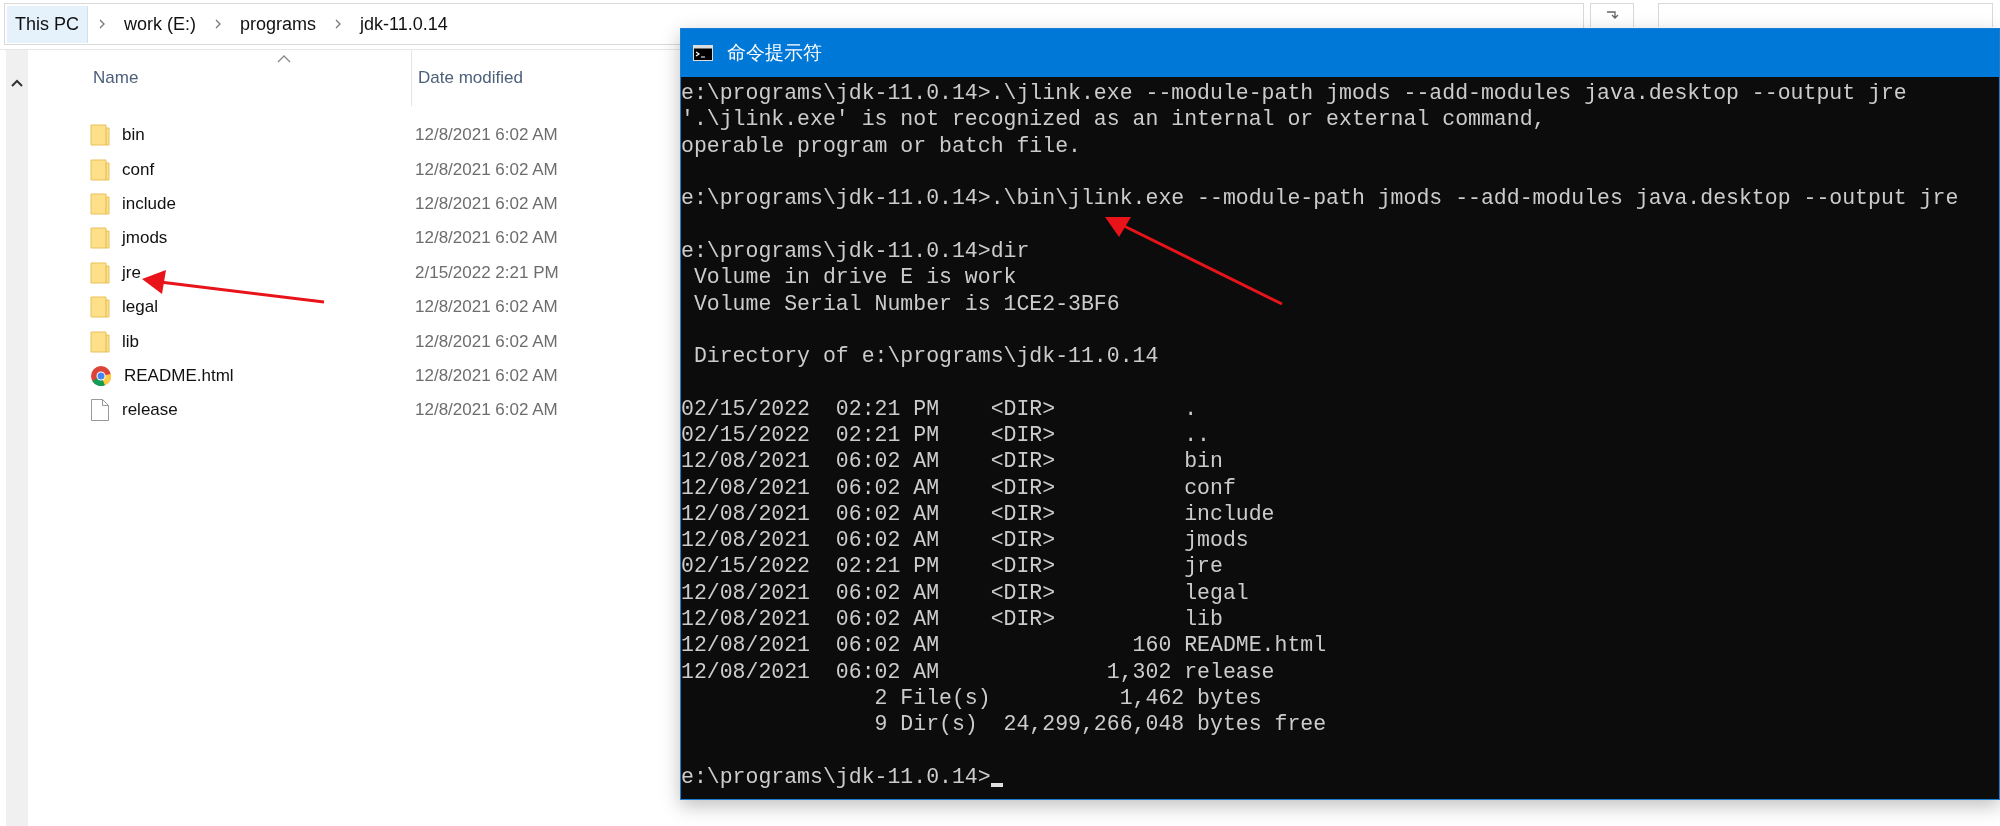  I want to click on console-line: 9 Dir(s) 24,299,266,048 bytes free, so click(1100, 724).